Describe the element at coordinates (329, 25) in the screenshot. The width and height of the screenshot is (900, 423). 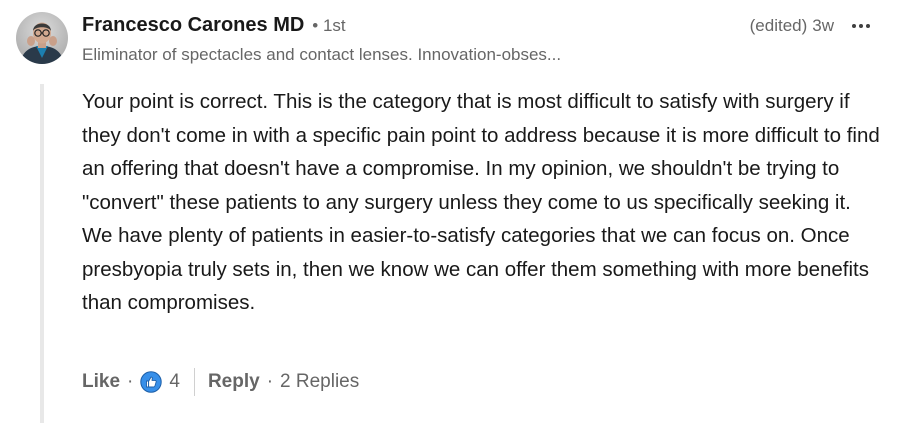
I see `connection-degree: • 1st` at that location.